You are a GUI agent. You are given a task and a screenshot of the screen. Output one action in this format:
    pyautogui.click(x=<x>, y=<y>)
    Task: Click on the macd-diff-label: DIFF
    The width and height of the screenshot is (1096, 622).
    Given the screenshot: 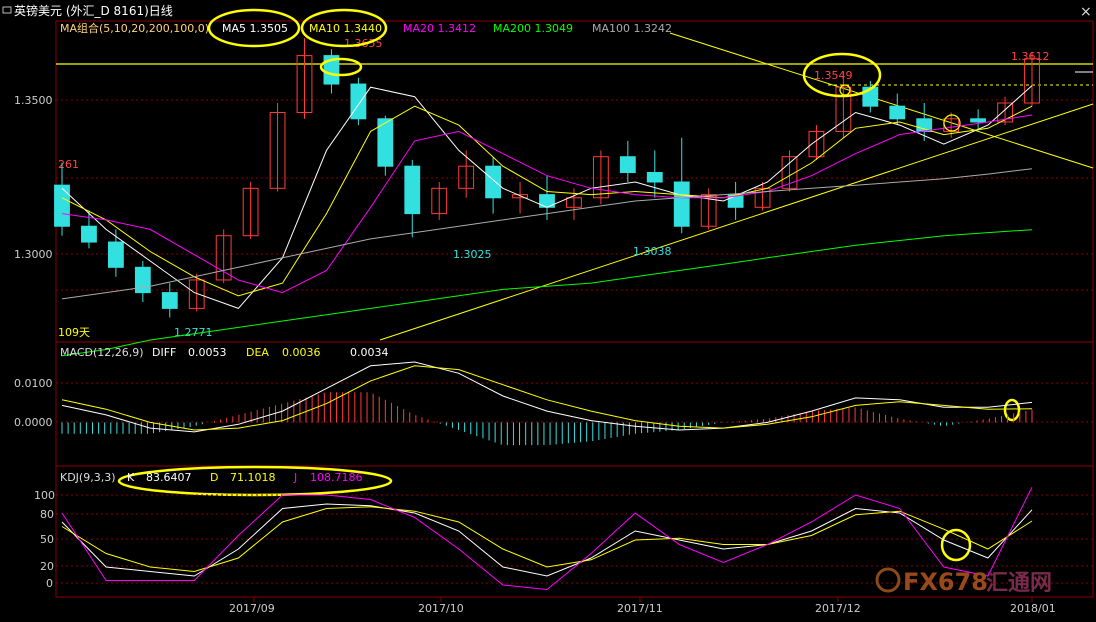 What is the action you would take?
    pyautogui.click(x=164, y=352)
    